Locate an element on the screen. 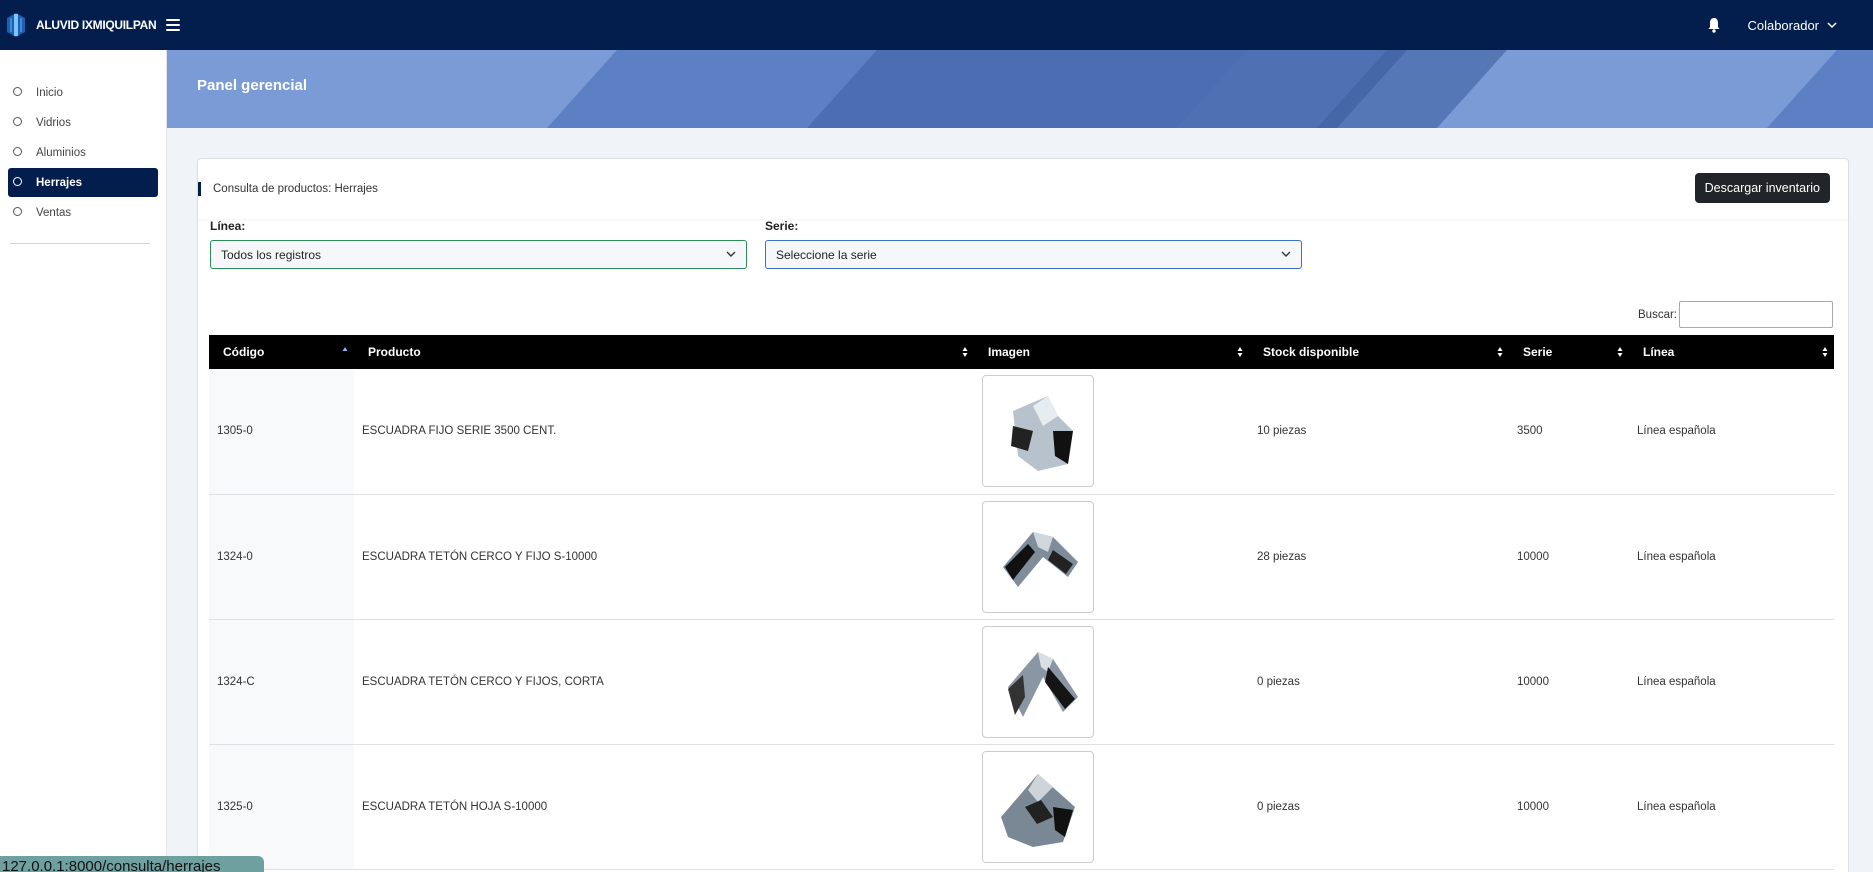 This screenshot has height=872, width=1873. sidebar-item-aluminios: Aluminios is located at coordinates (83, 152).